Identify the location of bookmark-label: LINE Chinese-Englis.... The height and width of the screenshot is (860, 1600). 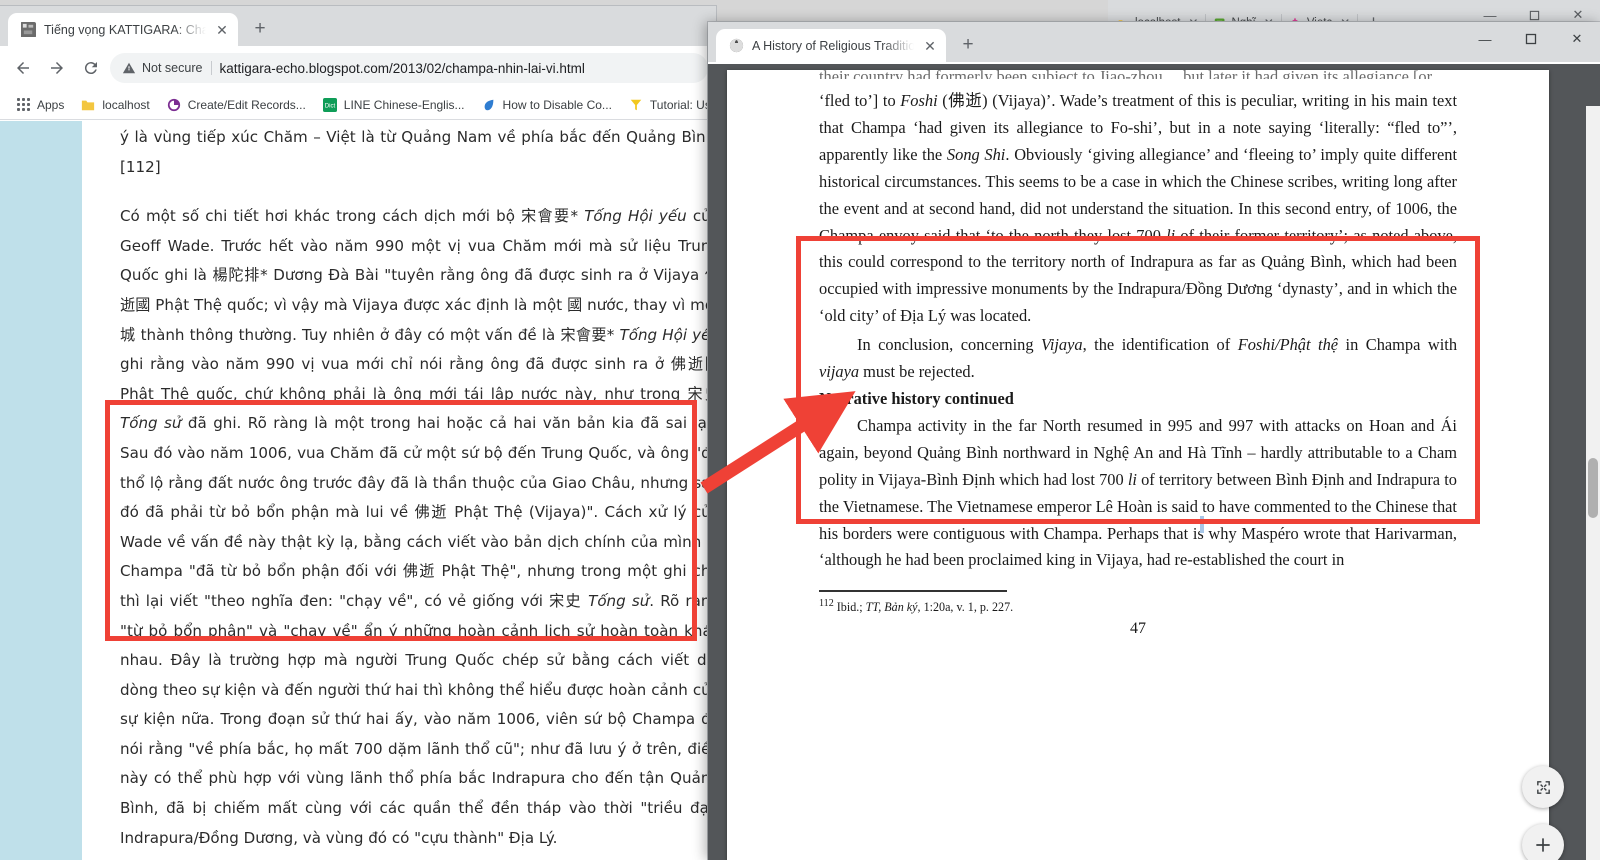
(404, 104).